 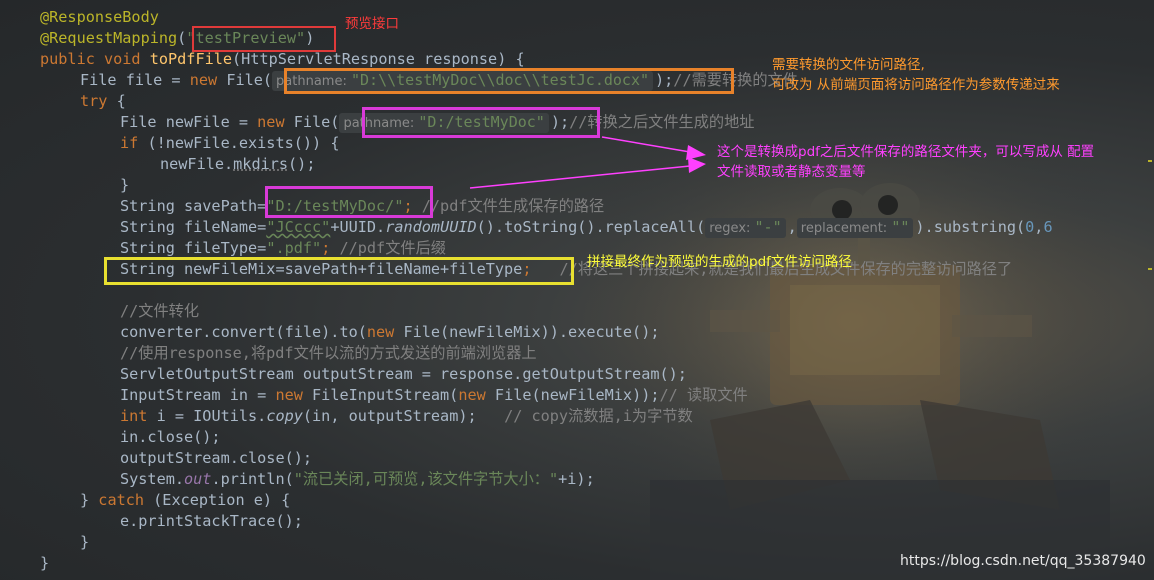 I want to click on code-text: e.printStackTrace();, so click(x=211, y=521).